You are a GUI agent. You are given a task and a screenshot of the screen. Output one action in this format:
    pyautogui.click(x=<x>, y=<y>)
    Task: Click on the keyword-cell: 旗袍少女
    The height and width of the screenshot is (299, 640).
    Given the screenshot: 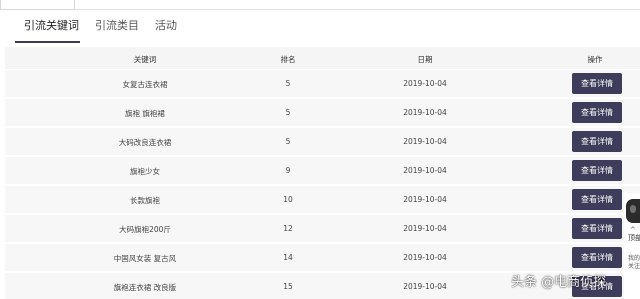 What is the action you would take?
    pyautogui.click(x=145, y=171)
    